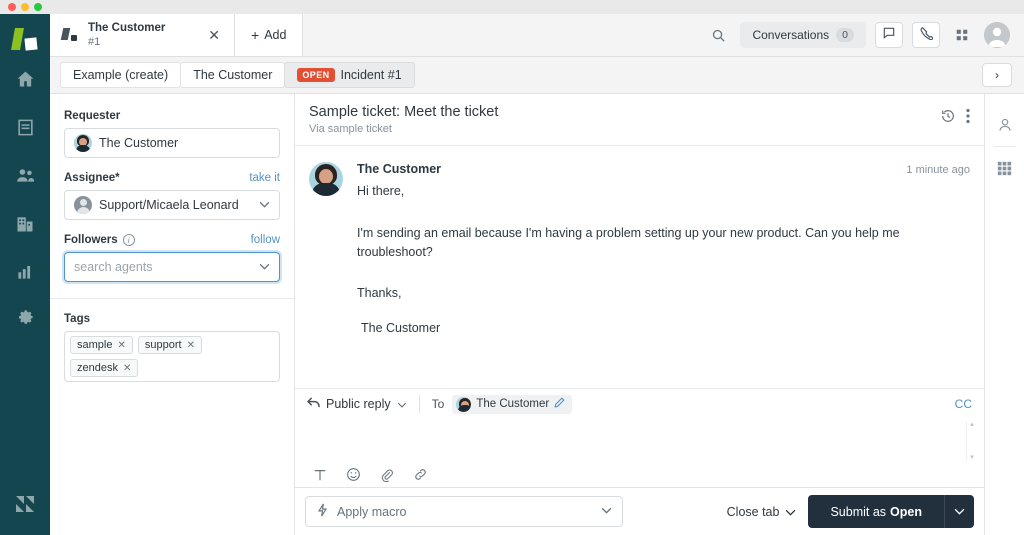 This screenshot has height=535, width=1024. I want to click on composer-toolbar, so click(639, 474).